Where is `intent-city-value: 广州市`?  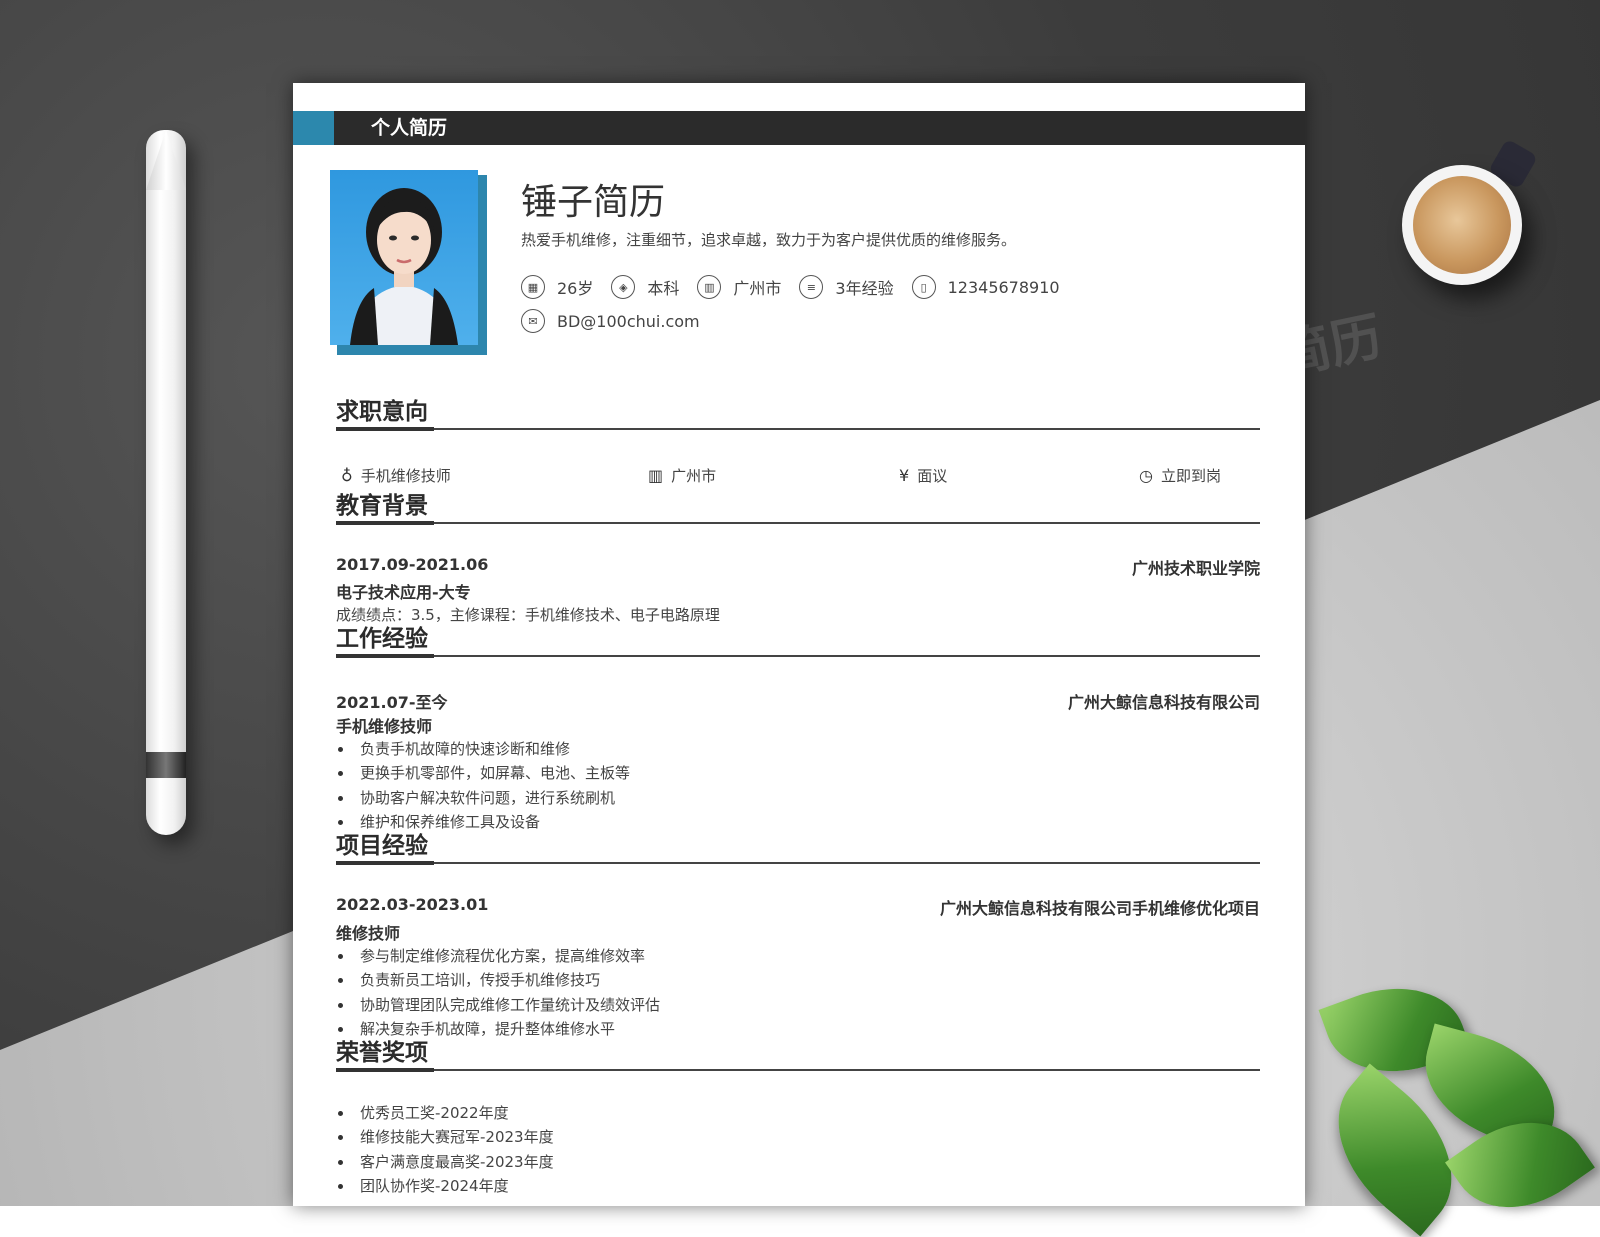
intent-city-value: 广州市 is located at coordinates (694, 476).